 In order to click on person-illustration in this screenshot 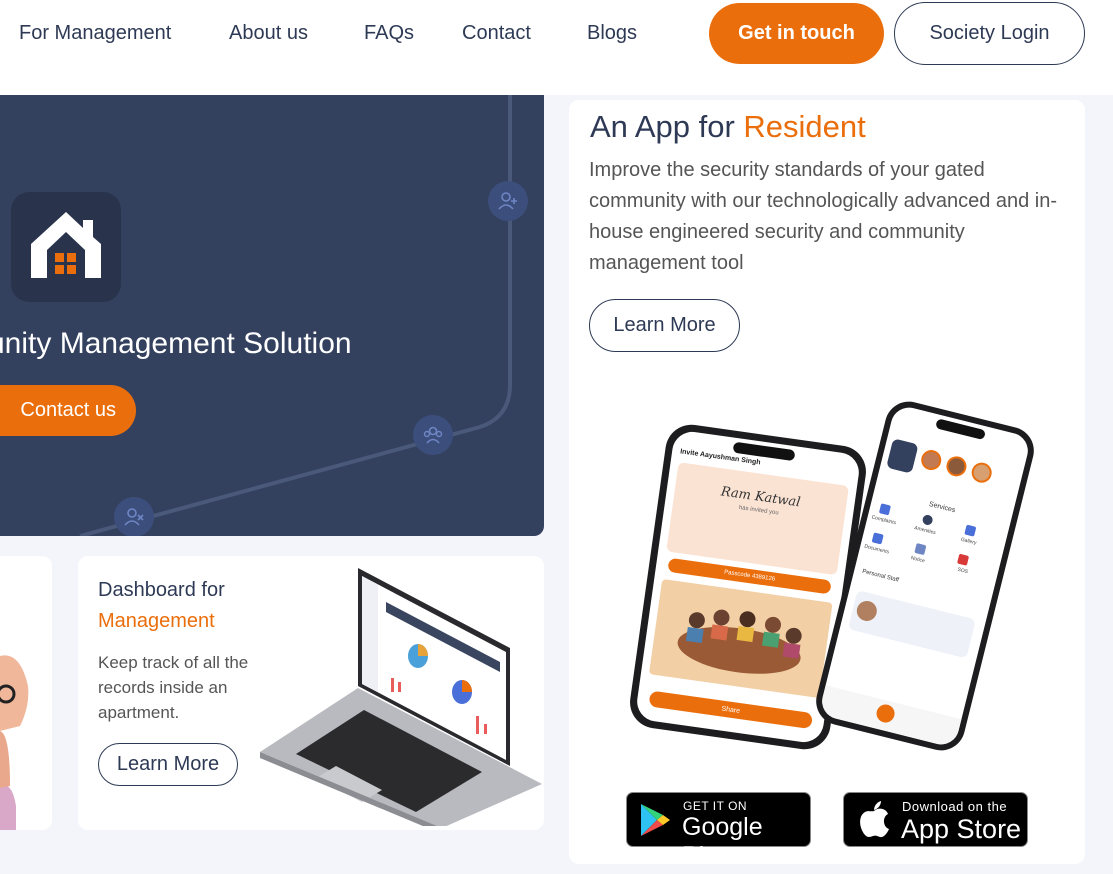, I will do `click(14, 742)`.